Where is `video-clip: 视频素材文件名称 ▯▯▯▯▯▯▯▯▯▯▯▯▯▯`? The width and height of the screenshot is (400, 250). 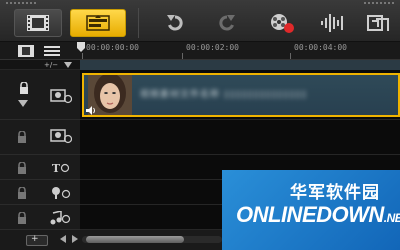
video-clip: 视频素材文件名称 ▯▯▯▯▯▯▯▯▯▯▯▯▯▯ is located at coordinates (241, 95).